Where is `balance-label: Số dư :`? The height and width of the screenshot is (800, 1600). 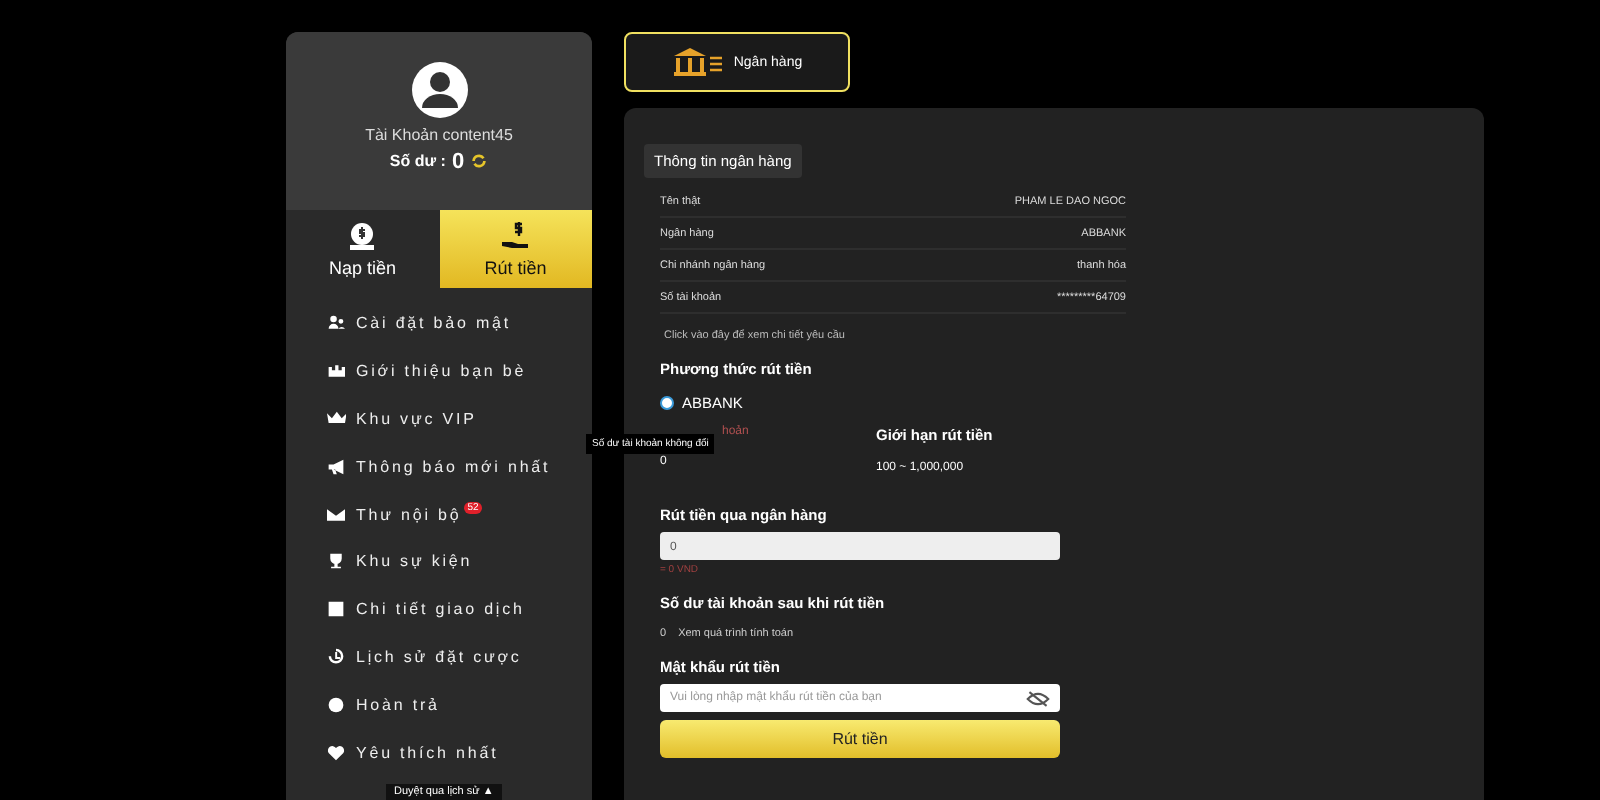 balance-label: Số dư : is located at coordinates (417, 161).